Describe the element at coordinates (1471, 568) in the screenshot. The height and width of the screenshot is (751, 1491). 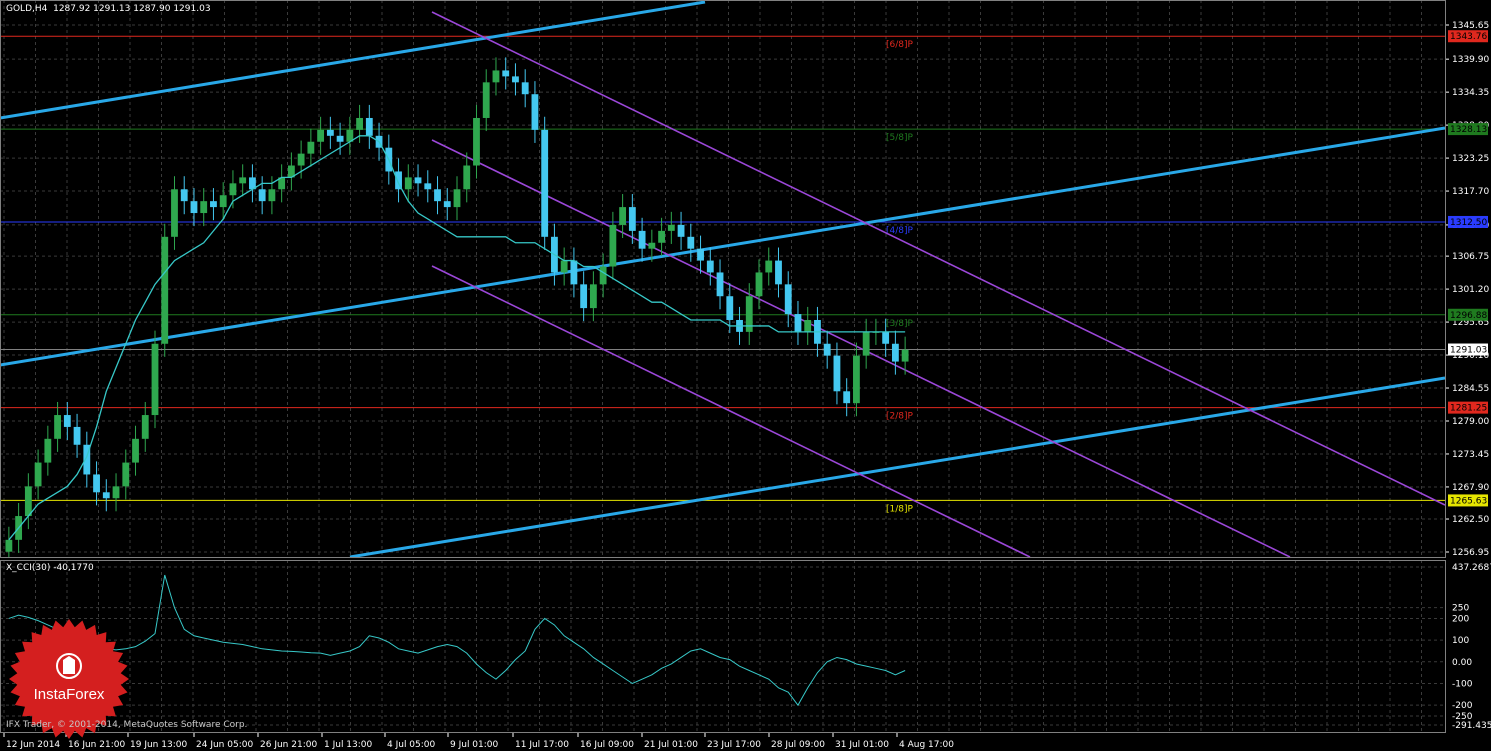
I see `ind-tick-label: 437.2687` at that location.